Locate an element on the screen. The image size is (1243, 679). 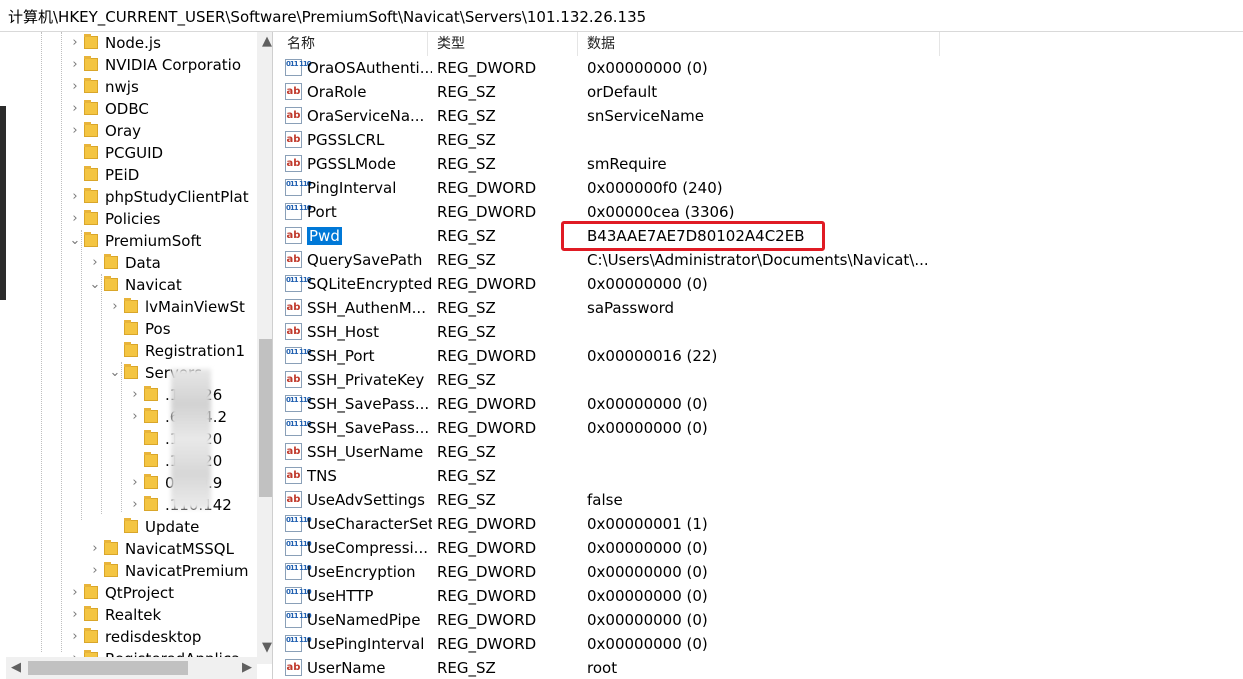
tree-item: Update is located at coordinates (182, 527).